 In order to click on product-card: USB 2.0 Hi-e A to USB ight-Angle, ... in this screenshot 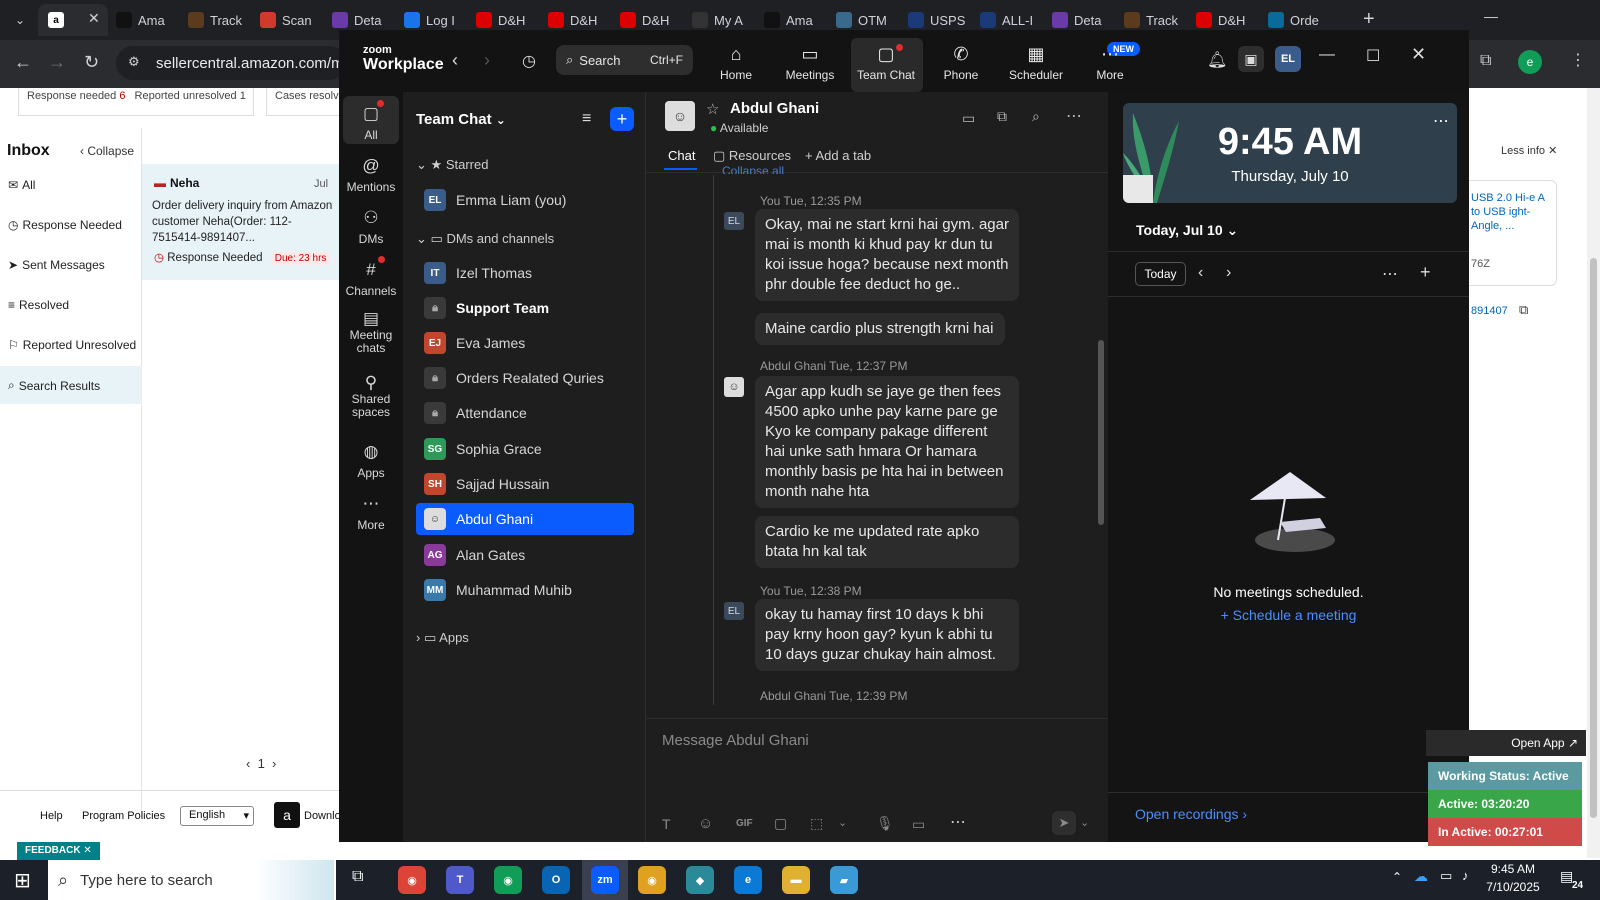, I will do `click(1513, 233)`.